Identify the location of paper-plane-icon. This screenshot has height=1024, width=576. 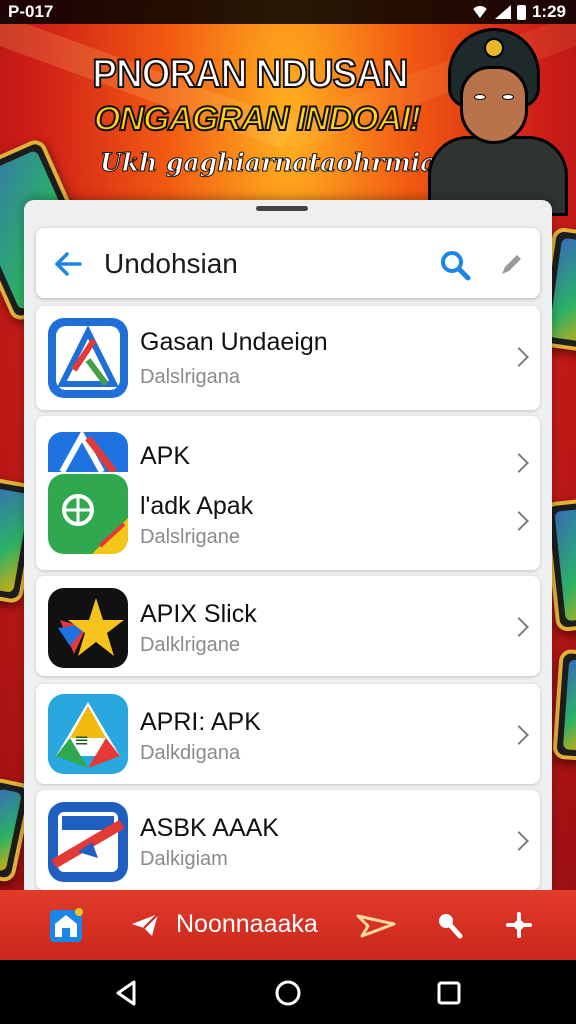
(145, 925).